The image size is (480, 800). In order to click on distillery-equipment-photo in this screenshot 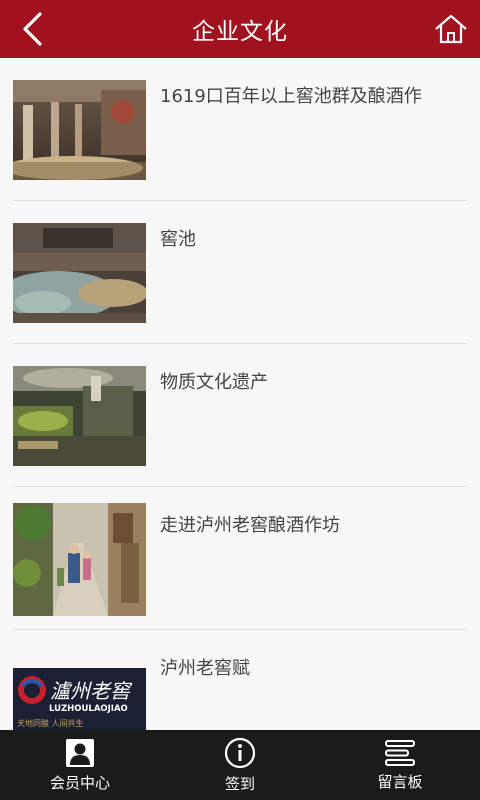, I will do `click(79, 416)`.